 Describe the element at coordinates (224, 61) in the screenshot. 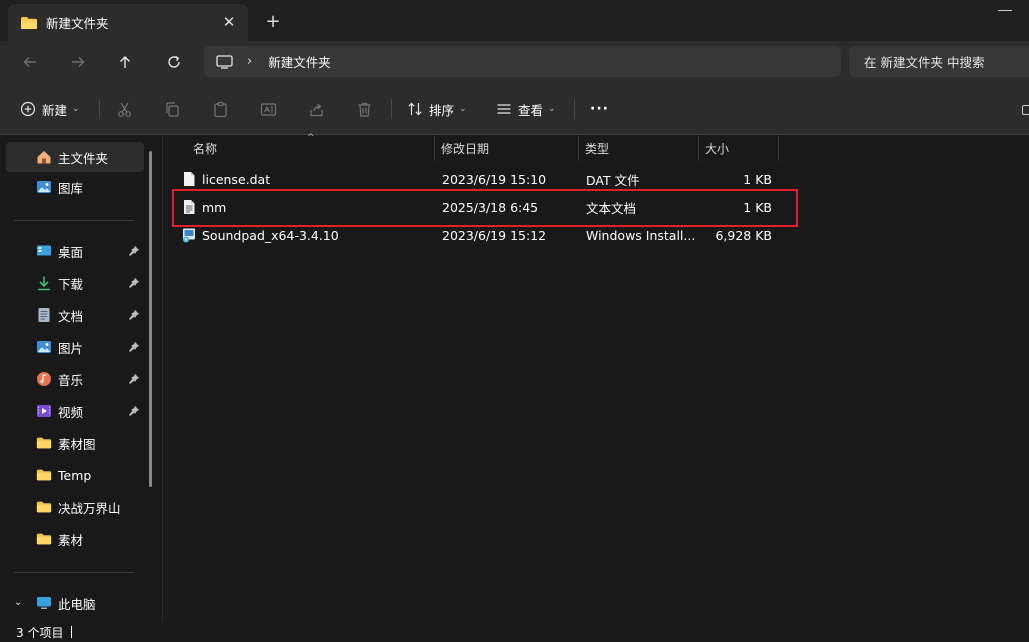

I see `monitor-icon` at that location.